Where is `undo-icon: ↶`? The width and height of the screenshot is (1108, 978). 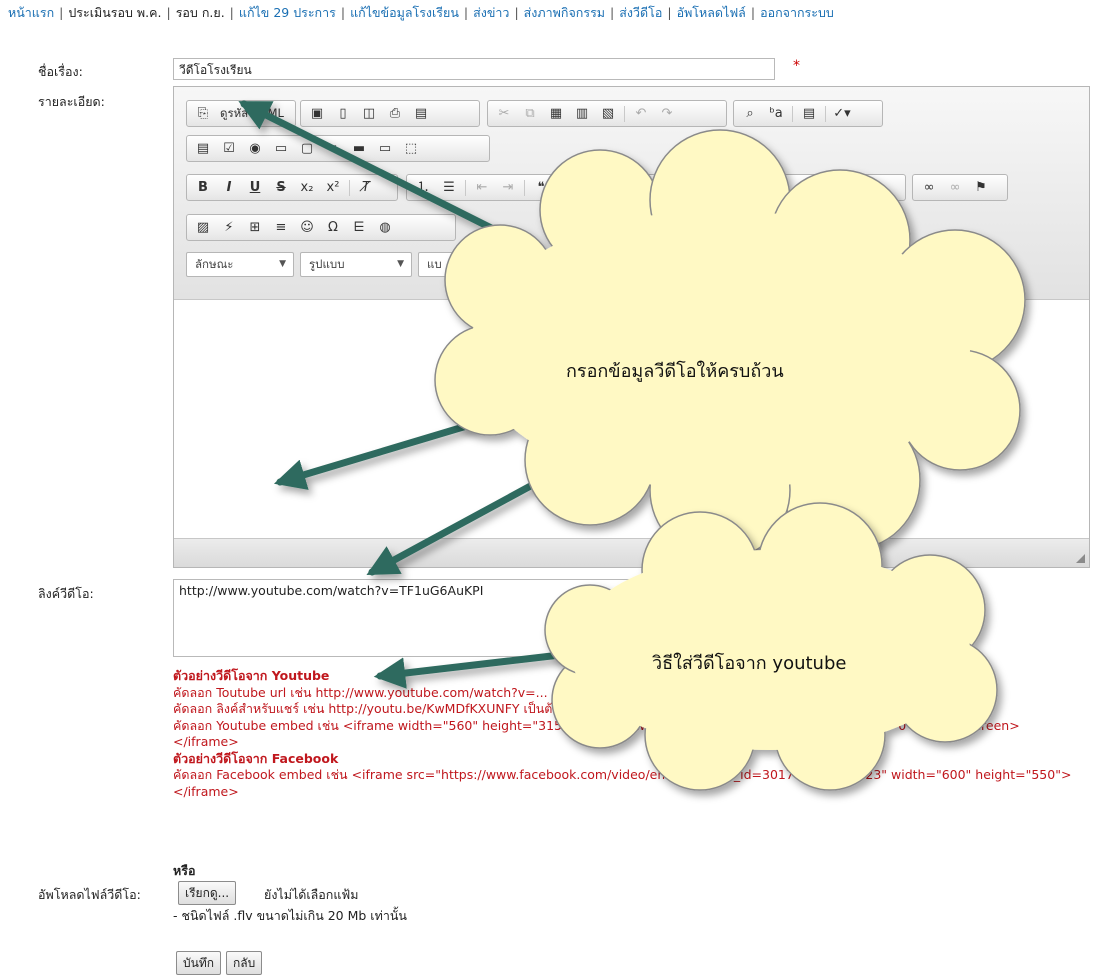
undo-icon: ↶ is located at coordinates (641, 113).